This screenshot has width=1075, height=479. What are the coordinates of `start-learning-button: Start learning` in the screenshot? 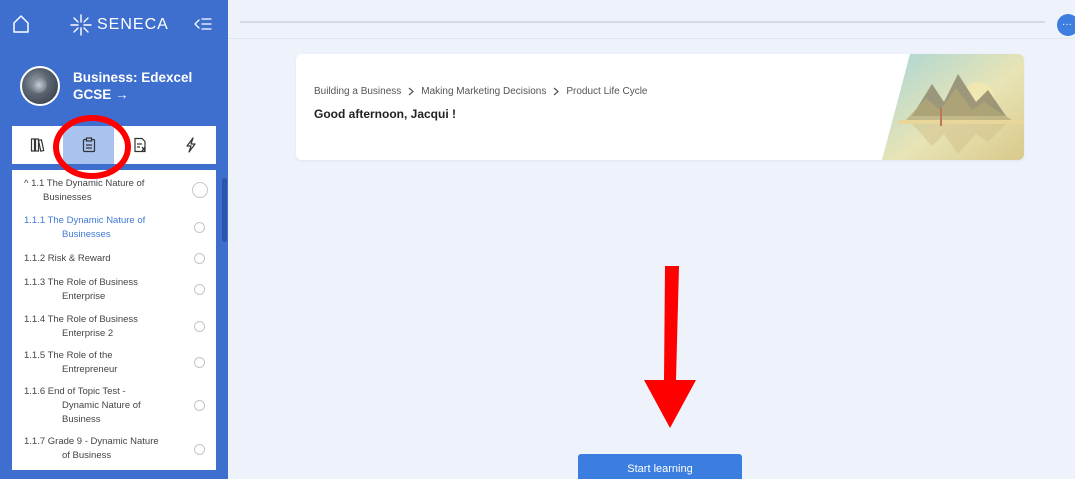 It's located at (660, 466).